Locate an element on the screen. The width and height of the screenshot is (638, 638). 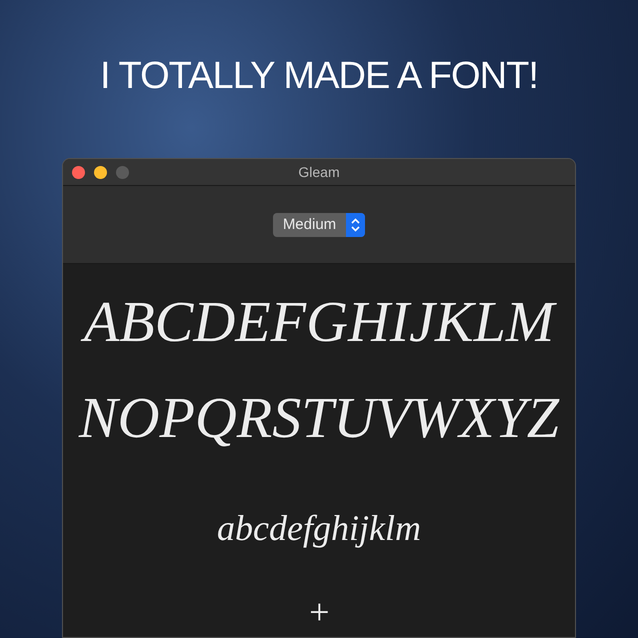
window-title: Gleam is located at coordinates (319, 172).